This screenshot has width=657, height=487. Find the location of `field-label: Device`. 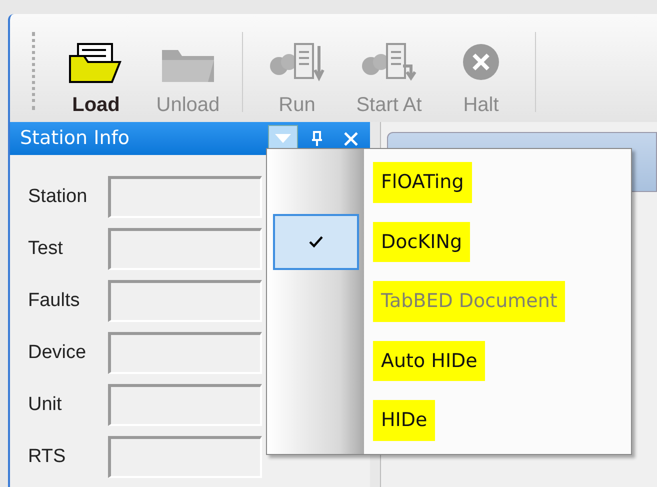

field-label: Device is located at coordinates (58, 352).